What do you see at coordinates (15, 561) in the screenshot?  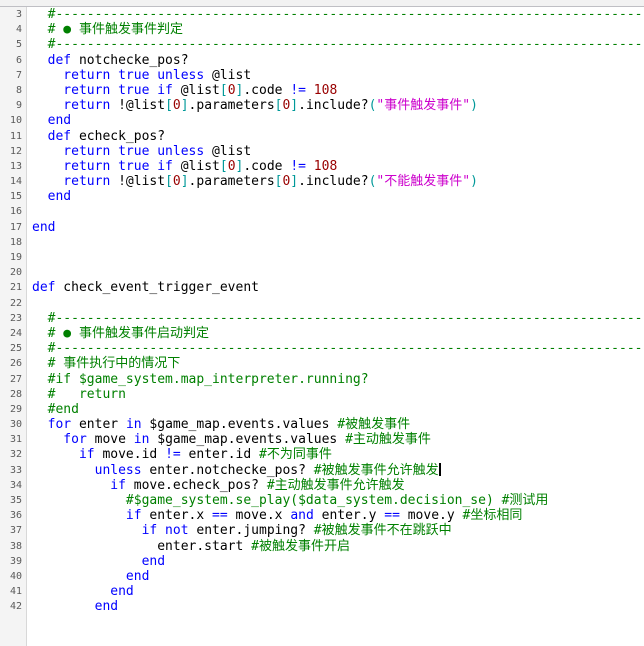 I see `line-number: 39` at bounding box center [15, 561].